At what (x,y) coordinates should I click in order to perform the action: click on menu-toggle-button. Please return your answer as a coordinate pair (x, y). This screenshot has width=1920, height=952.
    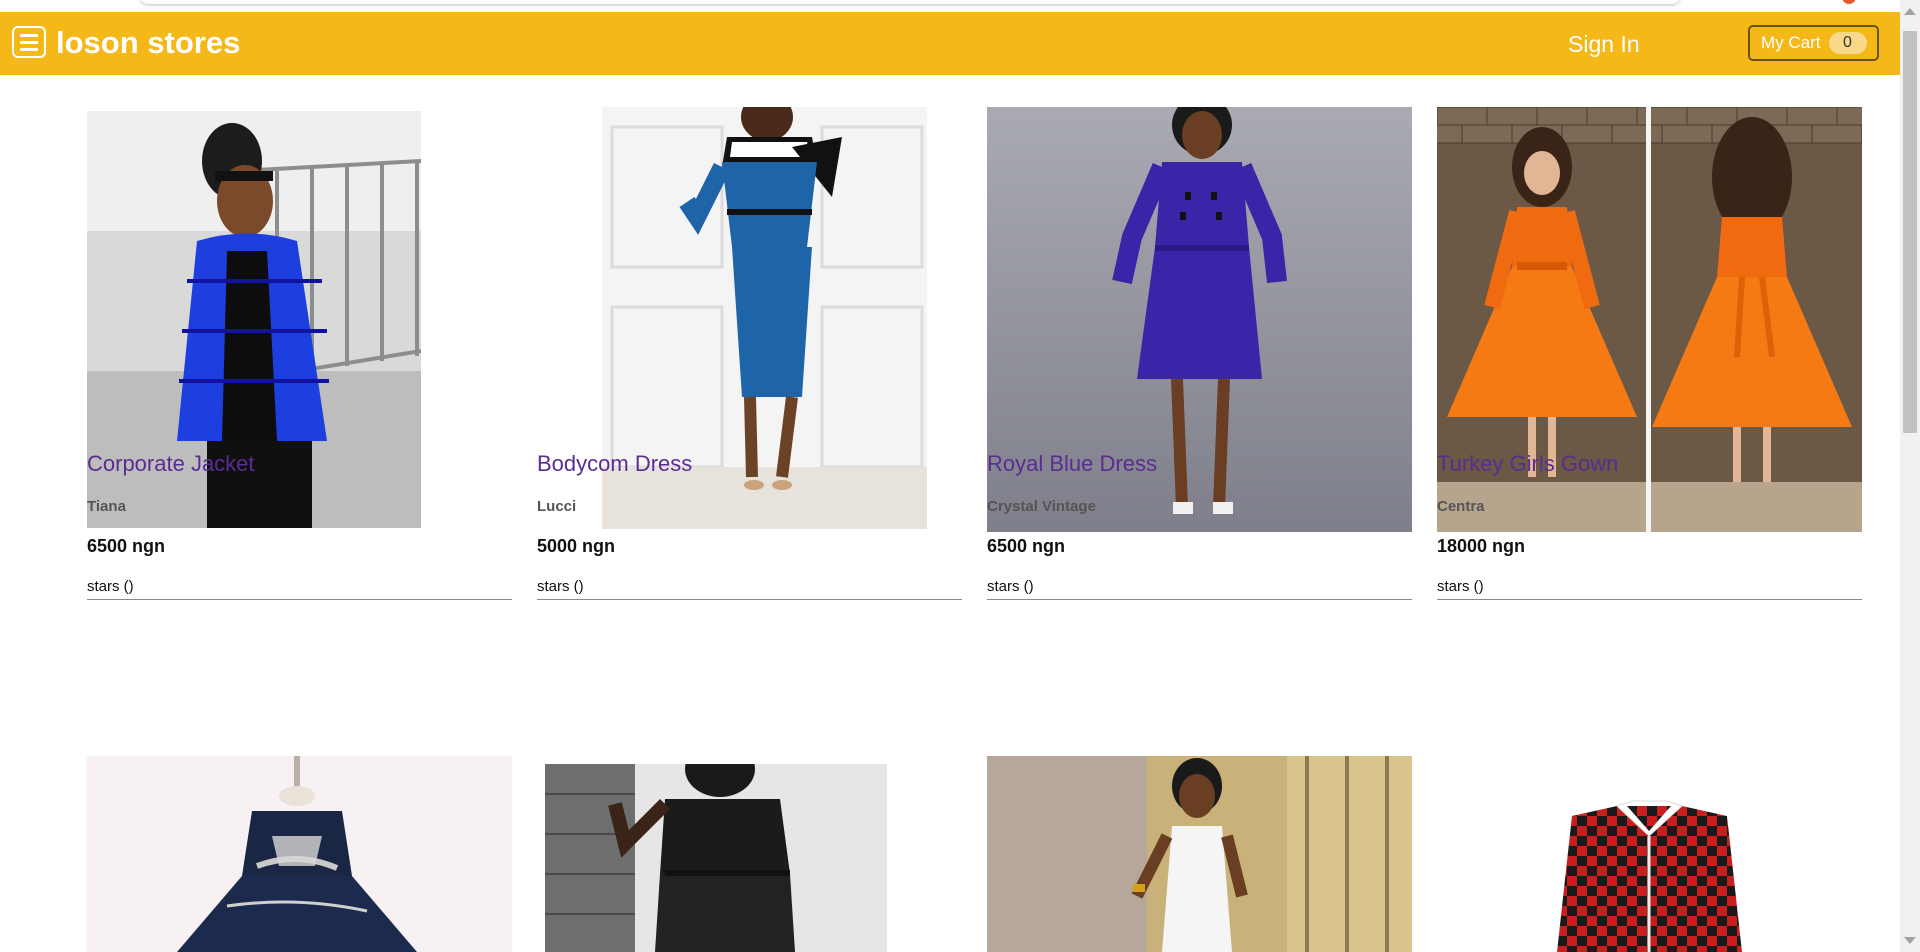
    Looking at the image, I should click on (29, 42).